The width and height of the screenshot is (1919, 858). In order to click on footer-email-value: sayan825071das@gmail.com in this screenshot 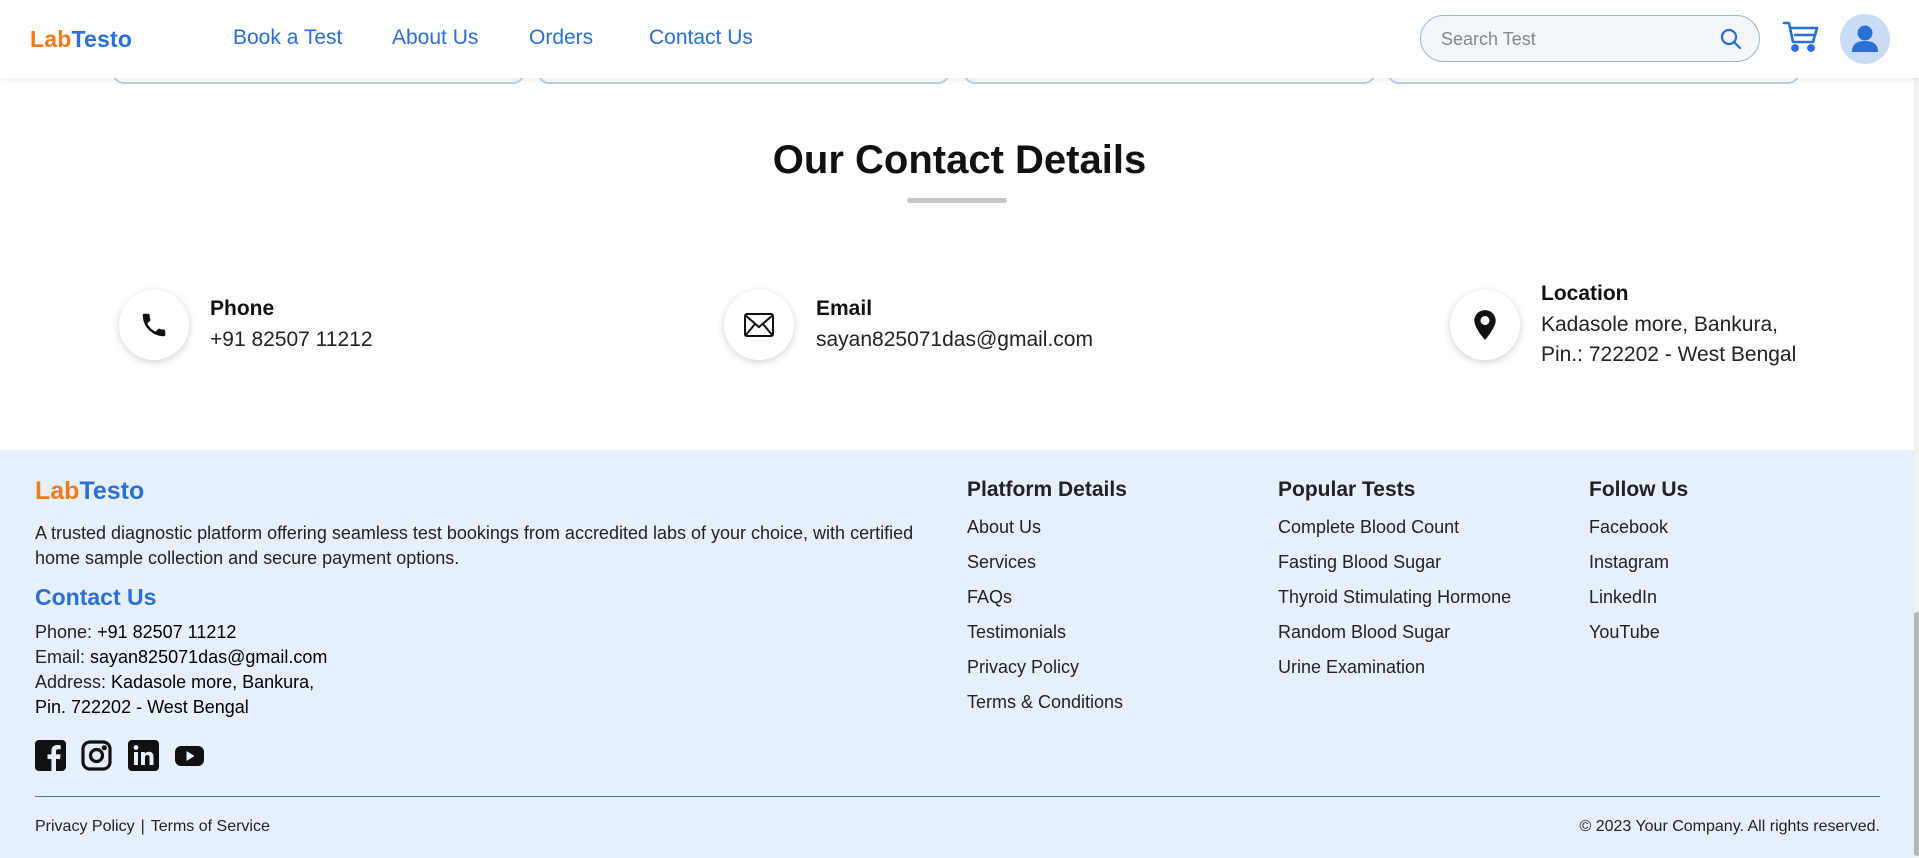, I will do `click(209, 657)`.